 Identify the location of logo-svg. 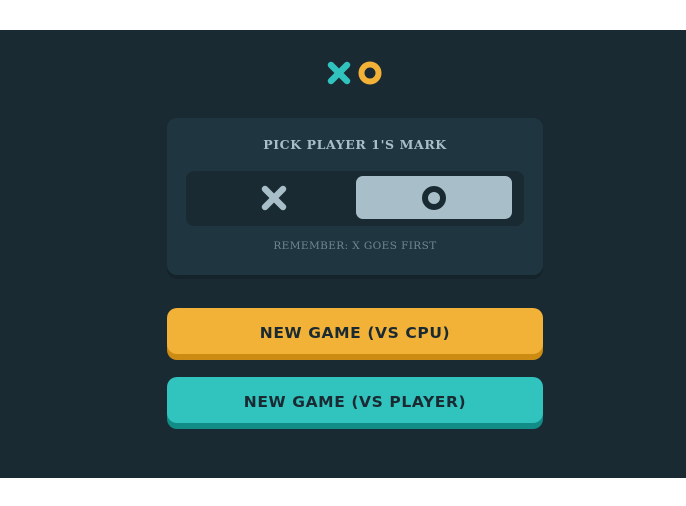
(354, 73).